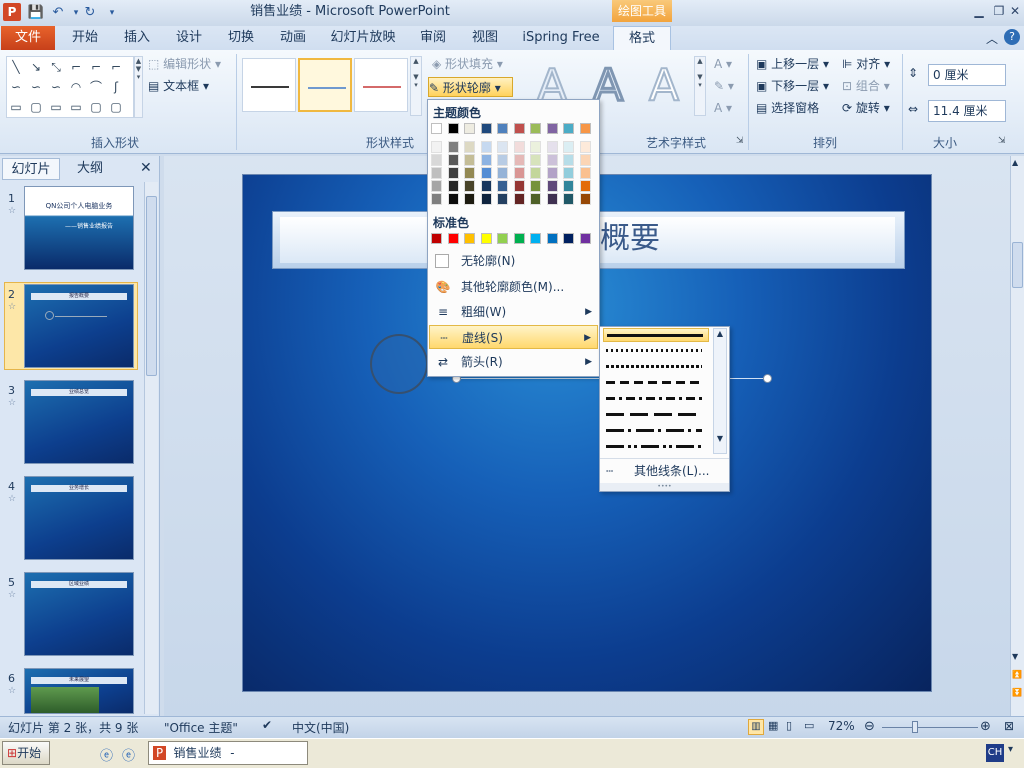  I want to click on tab-review: 审阅, so click(433, 38).